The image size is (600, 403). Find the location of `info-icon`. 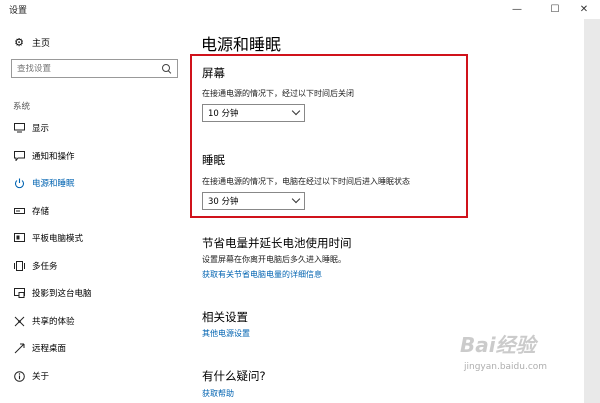

info-icon is located at coordinates (19, 376).